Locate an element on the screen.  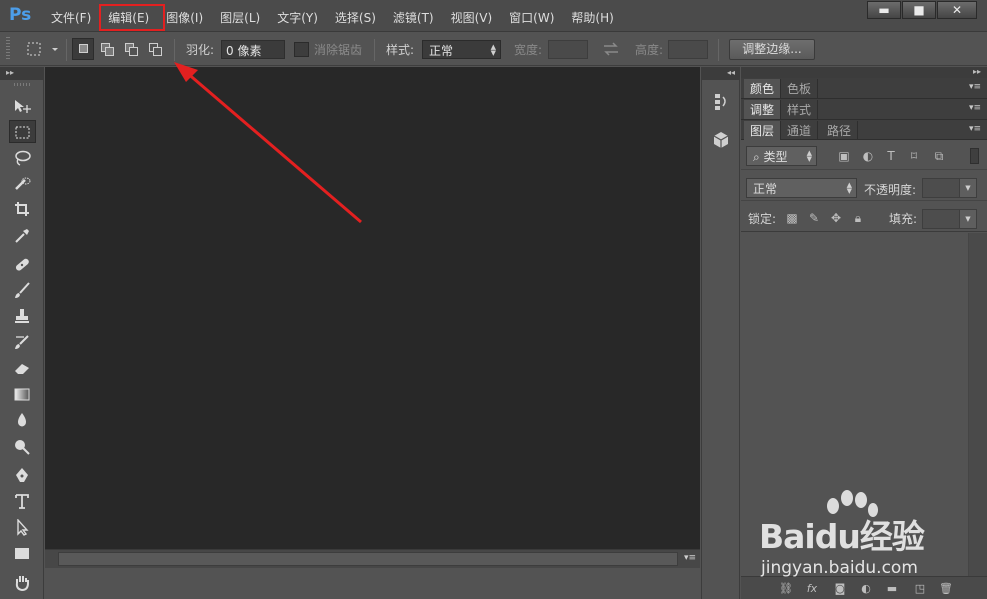
menu-type: 文字(Y) is located at coordinates (297, 17).